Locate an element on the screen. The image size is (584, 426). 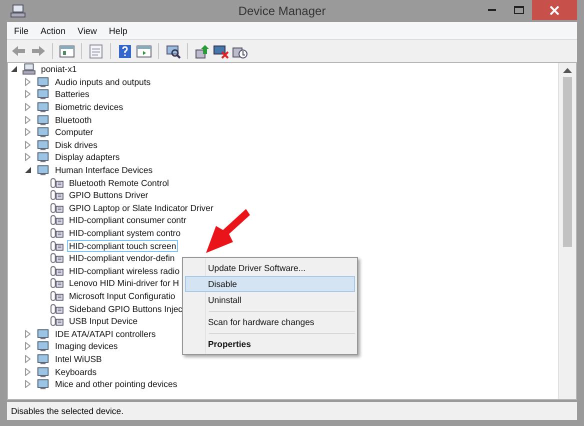
tree-item: GPIO Laptop or Slate Indicator Driver is located at coordinates (141, 208).